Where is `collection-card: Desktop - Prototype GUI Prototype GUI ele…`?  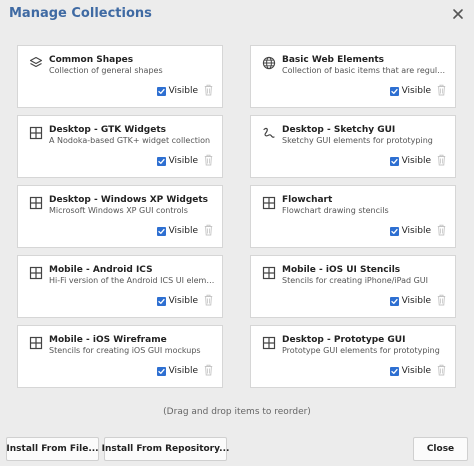
collection-card: Desktop - Prototype GUI Prototype GUI ele… is located at coordinates (353, 356).